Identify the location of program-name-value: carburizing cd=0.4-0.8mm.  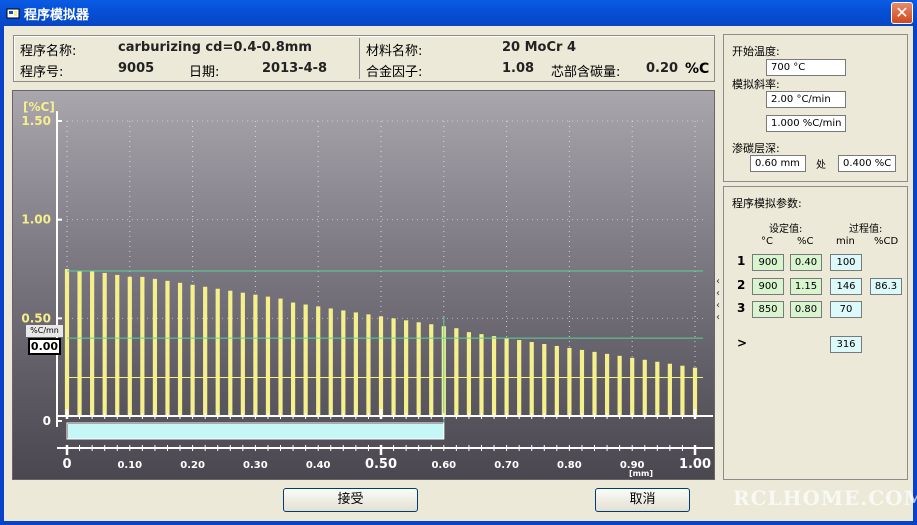
(215, 47).